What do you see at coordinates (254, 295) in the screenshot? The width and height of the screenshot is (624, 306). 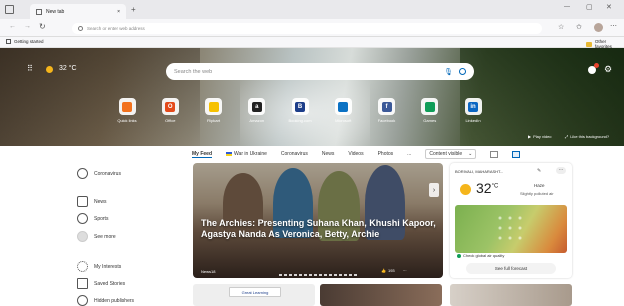 I see `news-card: Great Learning` at bounding box center [254, 295].